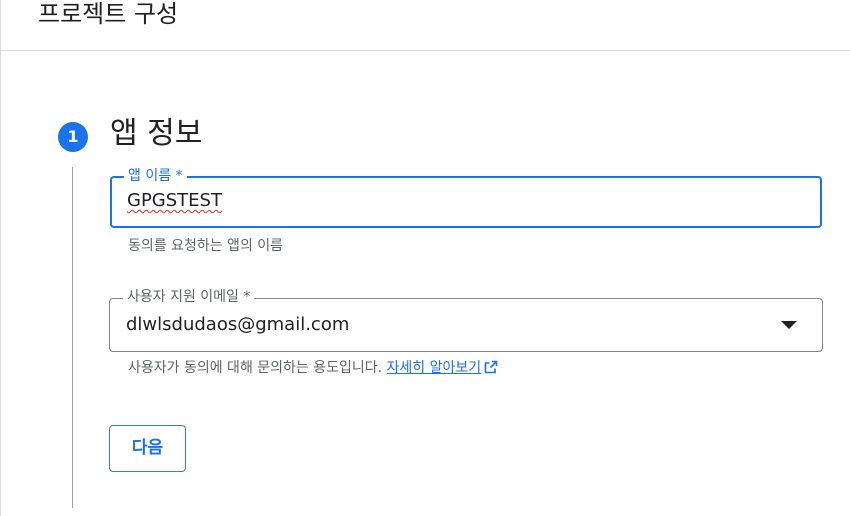  I want to click on support-email-label: 사용자 지원 이메일 *, so click(189, 297).